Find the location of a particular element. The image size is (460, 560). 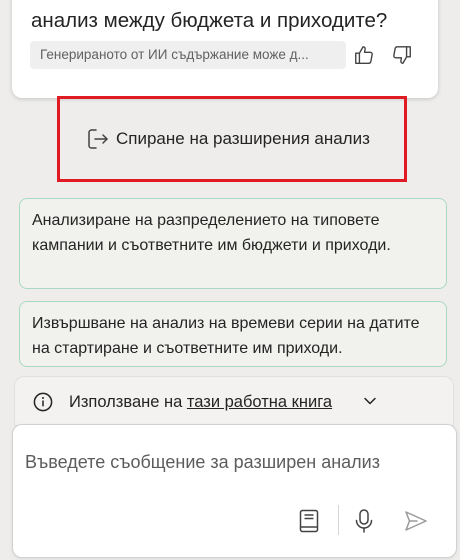

stop-advanced-analysis-label: Спиране на разширения анализ is located at coordinates (243, 138).